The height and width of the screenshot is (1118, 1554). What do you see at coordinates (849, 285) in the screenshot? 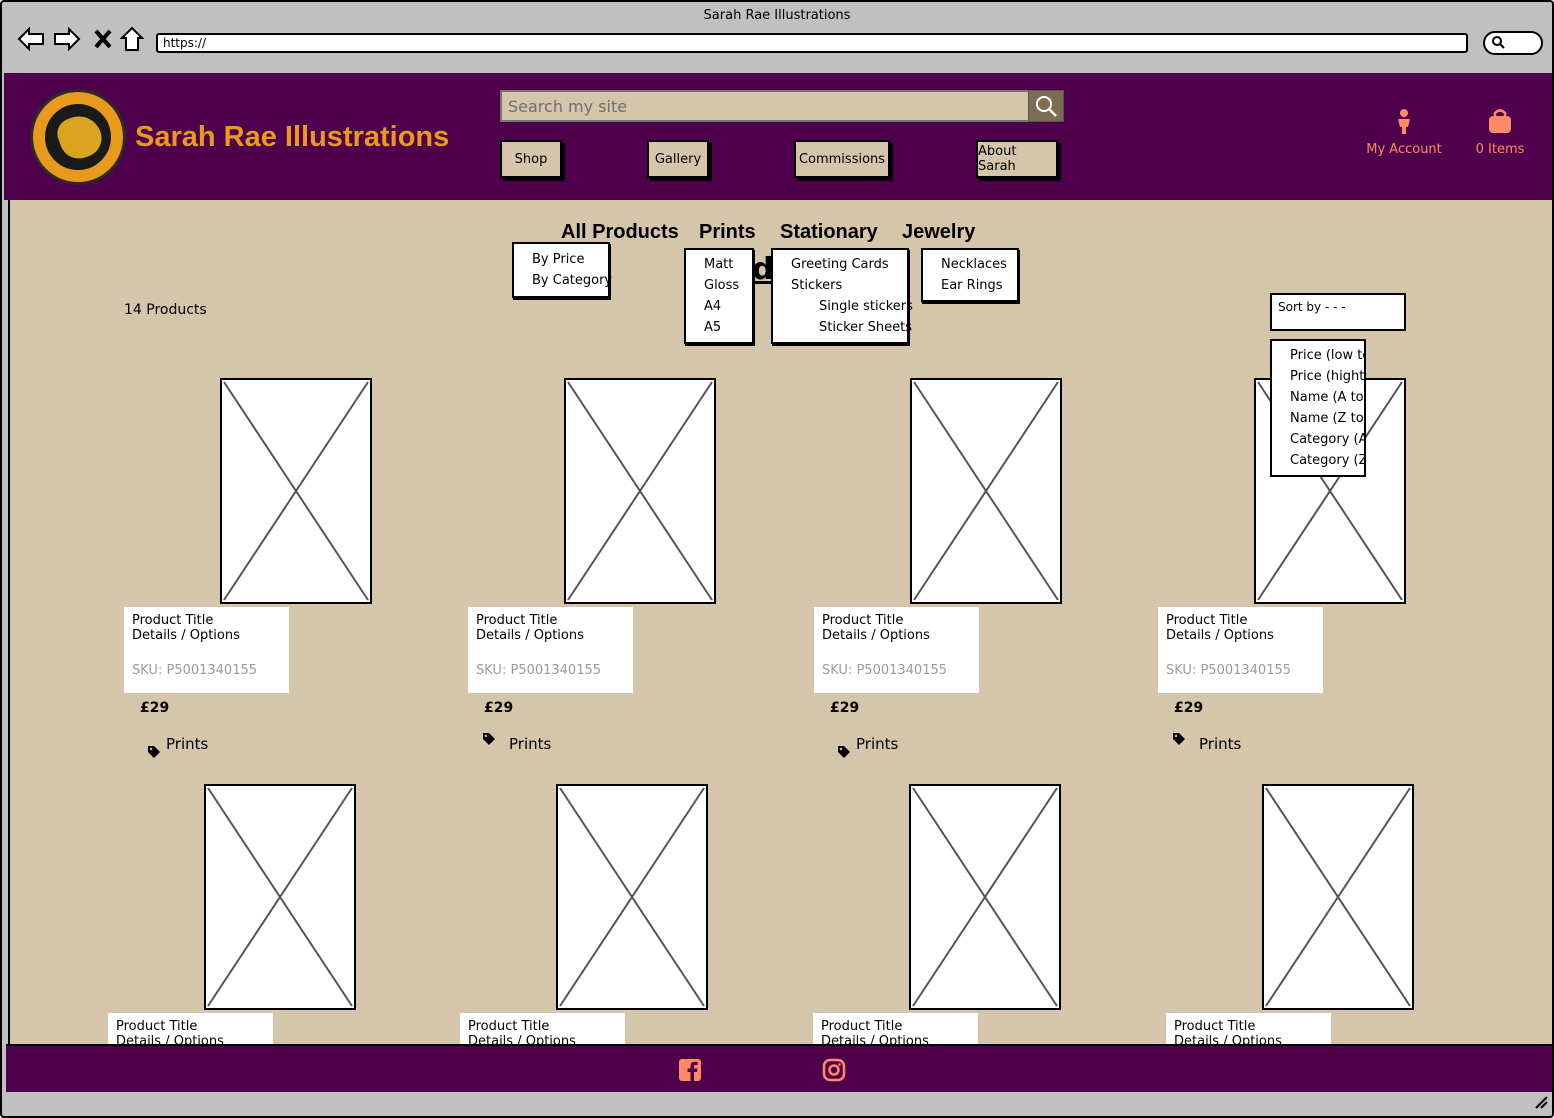
I see `menu-item-stickers: Stickers` at bounding box center [849, 285].